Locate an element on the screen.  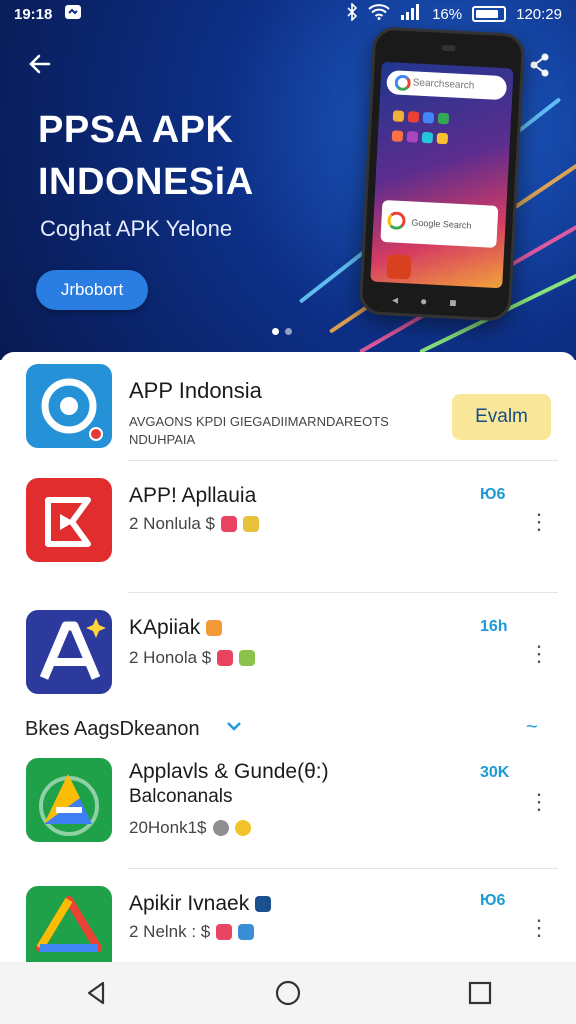
app-name-text: Apikir Ivnaek is located at coordinates (189, 903).